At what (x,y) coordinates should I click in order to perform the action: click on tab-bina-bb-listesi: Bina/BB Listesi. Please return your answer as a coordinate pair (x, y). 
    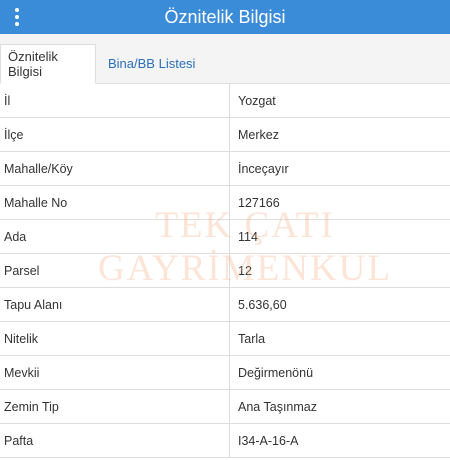
    Looking at the image, I should click on (149, 63).